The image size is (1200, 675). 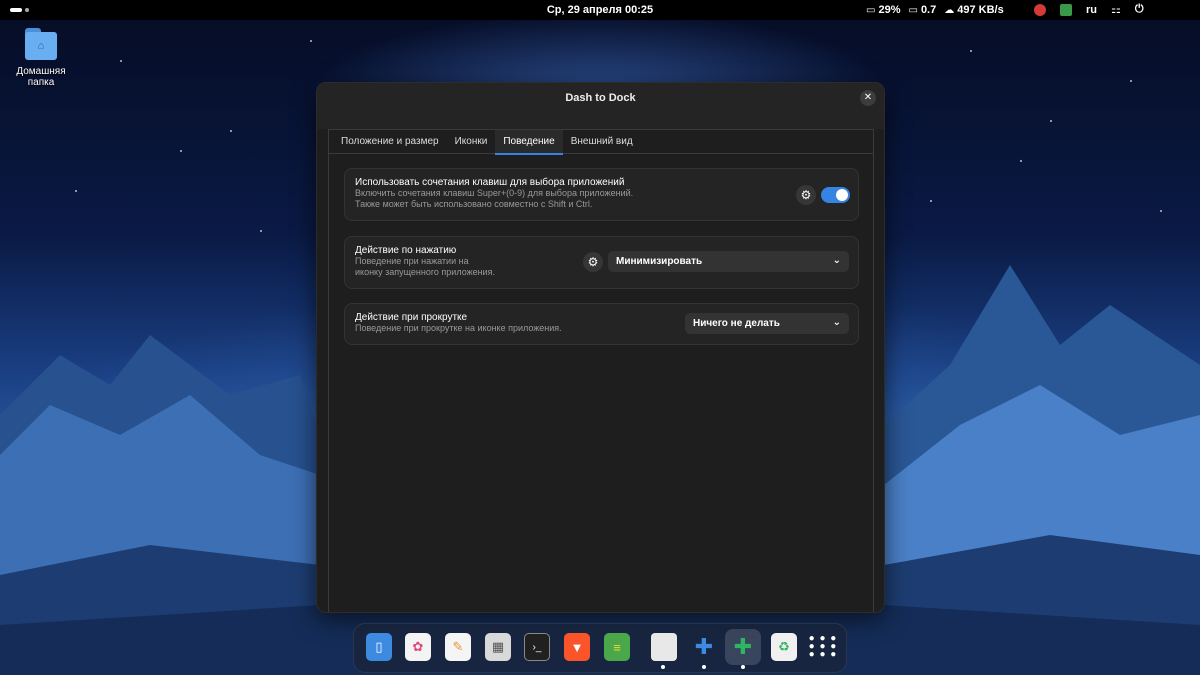 I want to click on system-monitor: ▭ 29% ▭ 0.7 ☁ 497 KB/s, so click(x=935, y=10).